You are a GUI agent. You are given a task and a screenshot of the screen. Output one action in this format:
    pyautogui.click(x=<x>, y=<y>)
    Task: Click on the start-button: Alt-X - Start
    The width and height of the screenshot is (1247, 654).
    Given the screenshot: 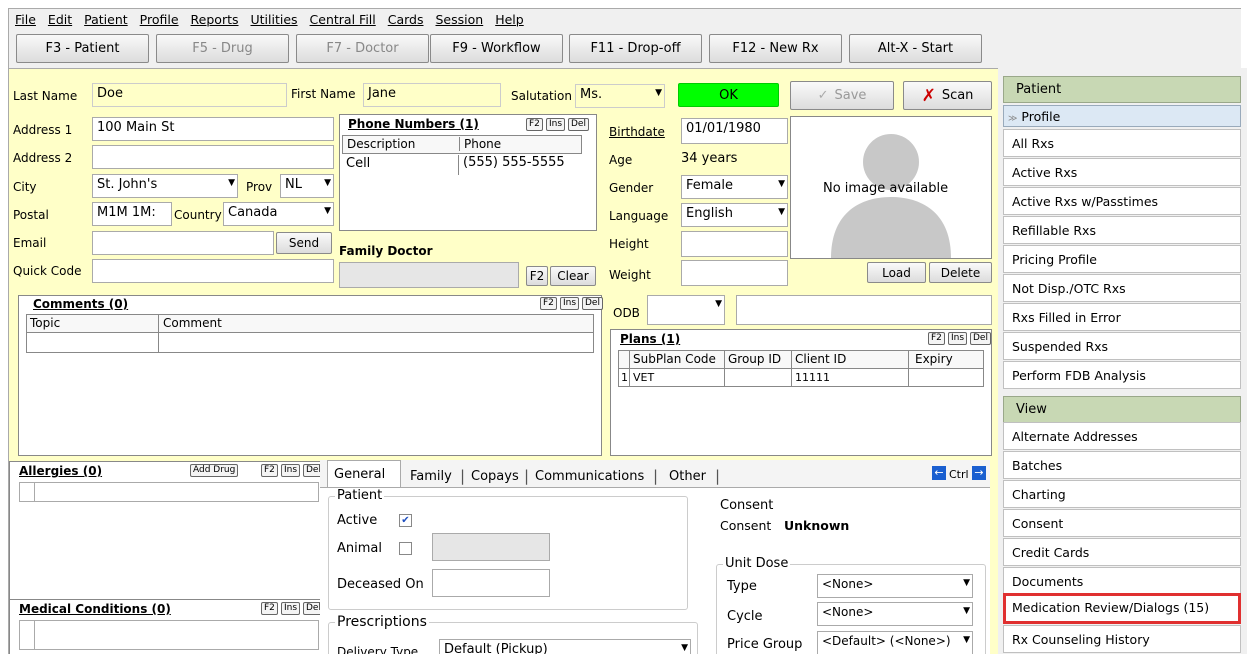 What is the action you would take?
    pyautogui.click(x=915, y=48)
    